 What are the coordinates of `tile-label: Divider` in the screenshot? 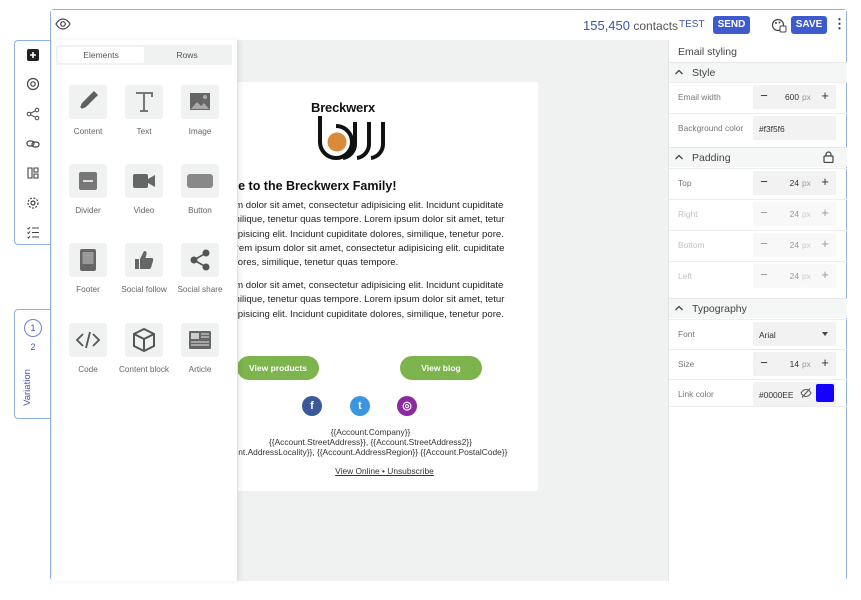 It's located at (88, 210).